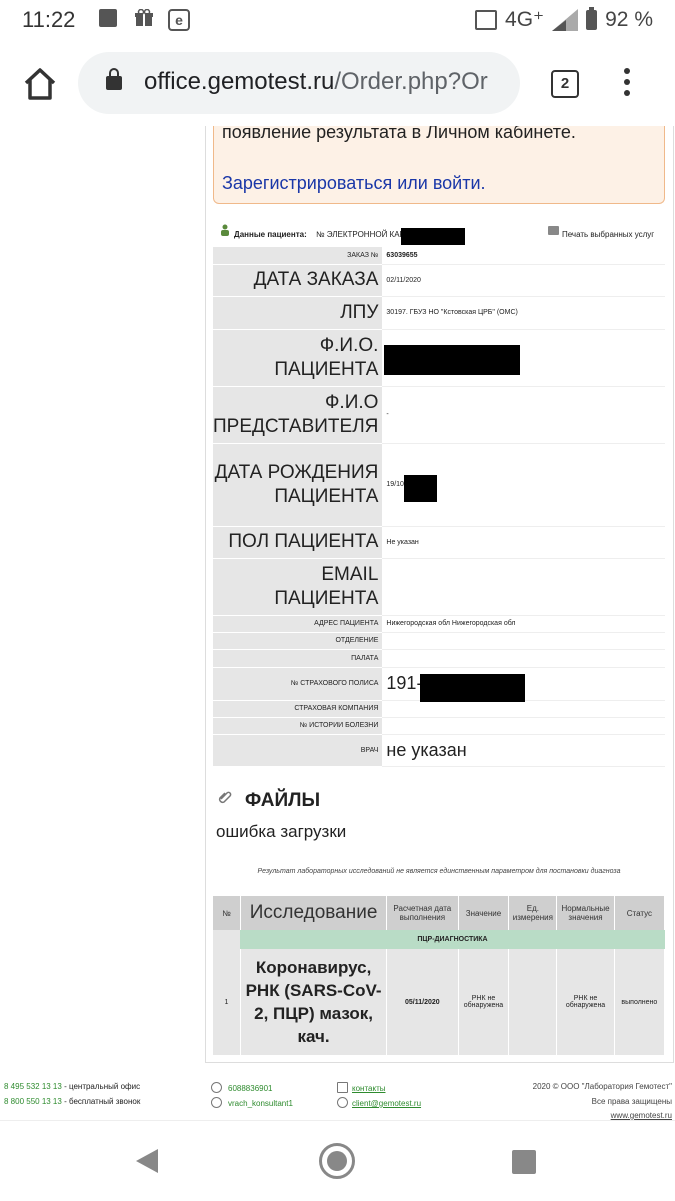  I want to click on row-unit, so click(533, 1002).